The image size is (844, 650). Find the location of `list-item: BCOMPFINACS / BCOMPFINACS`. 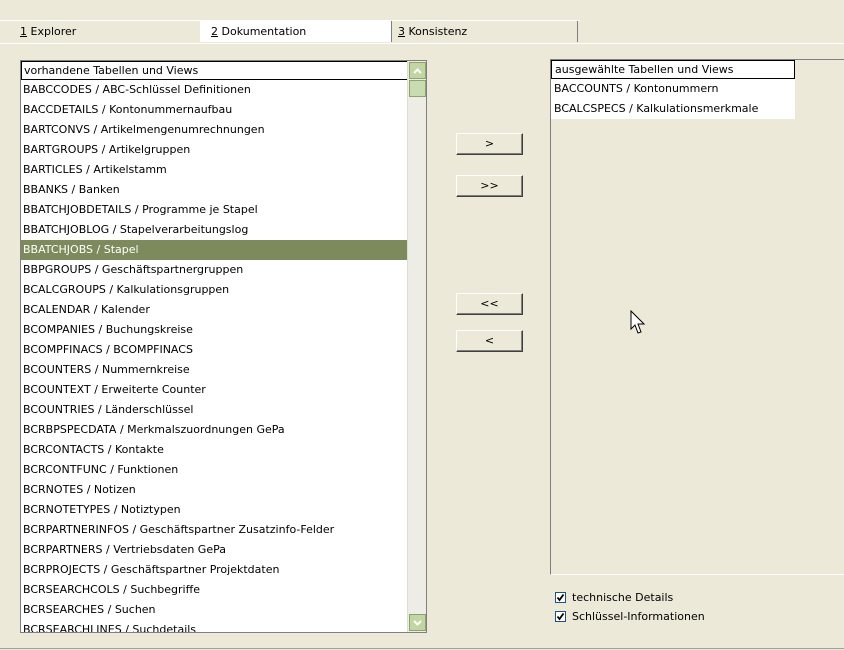

list-item: BCOMPFINACS / BCOMPFINACS is located at coordinates (214, 350).